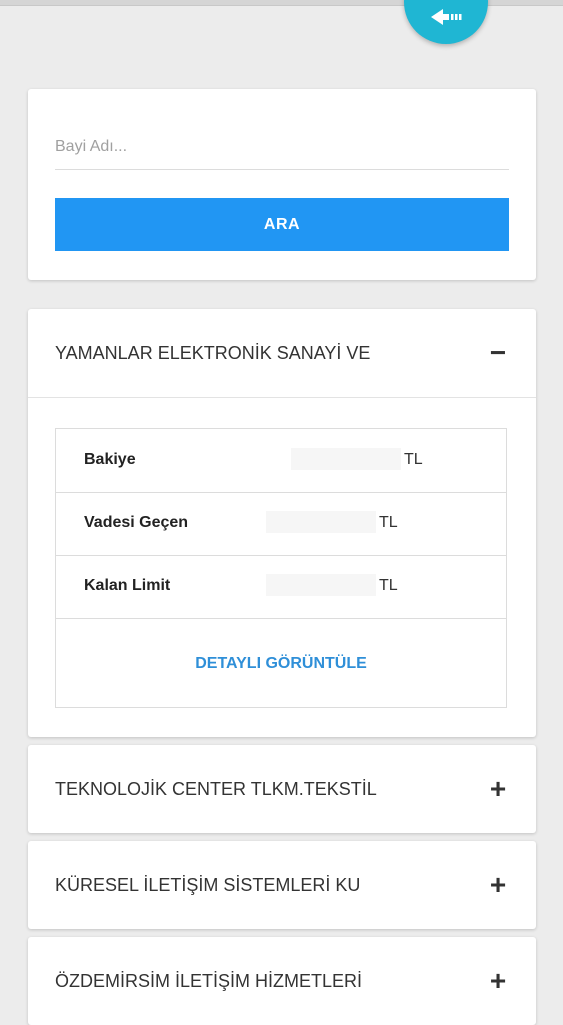  I want to click on balance-row: Bakiye TL, so click(281, 461).